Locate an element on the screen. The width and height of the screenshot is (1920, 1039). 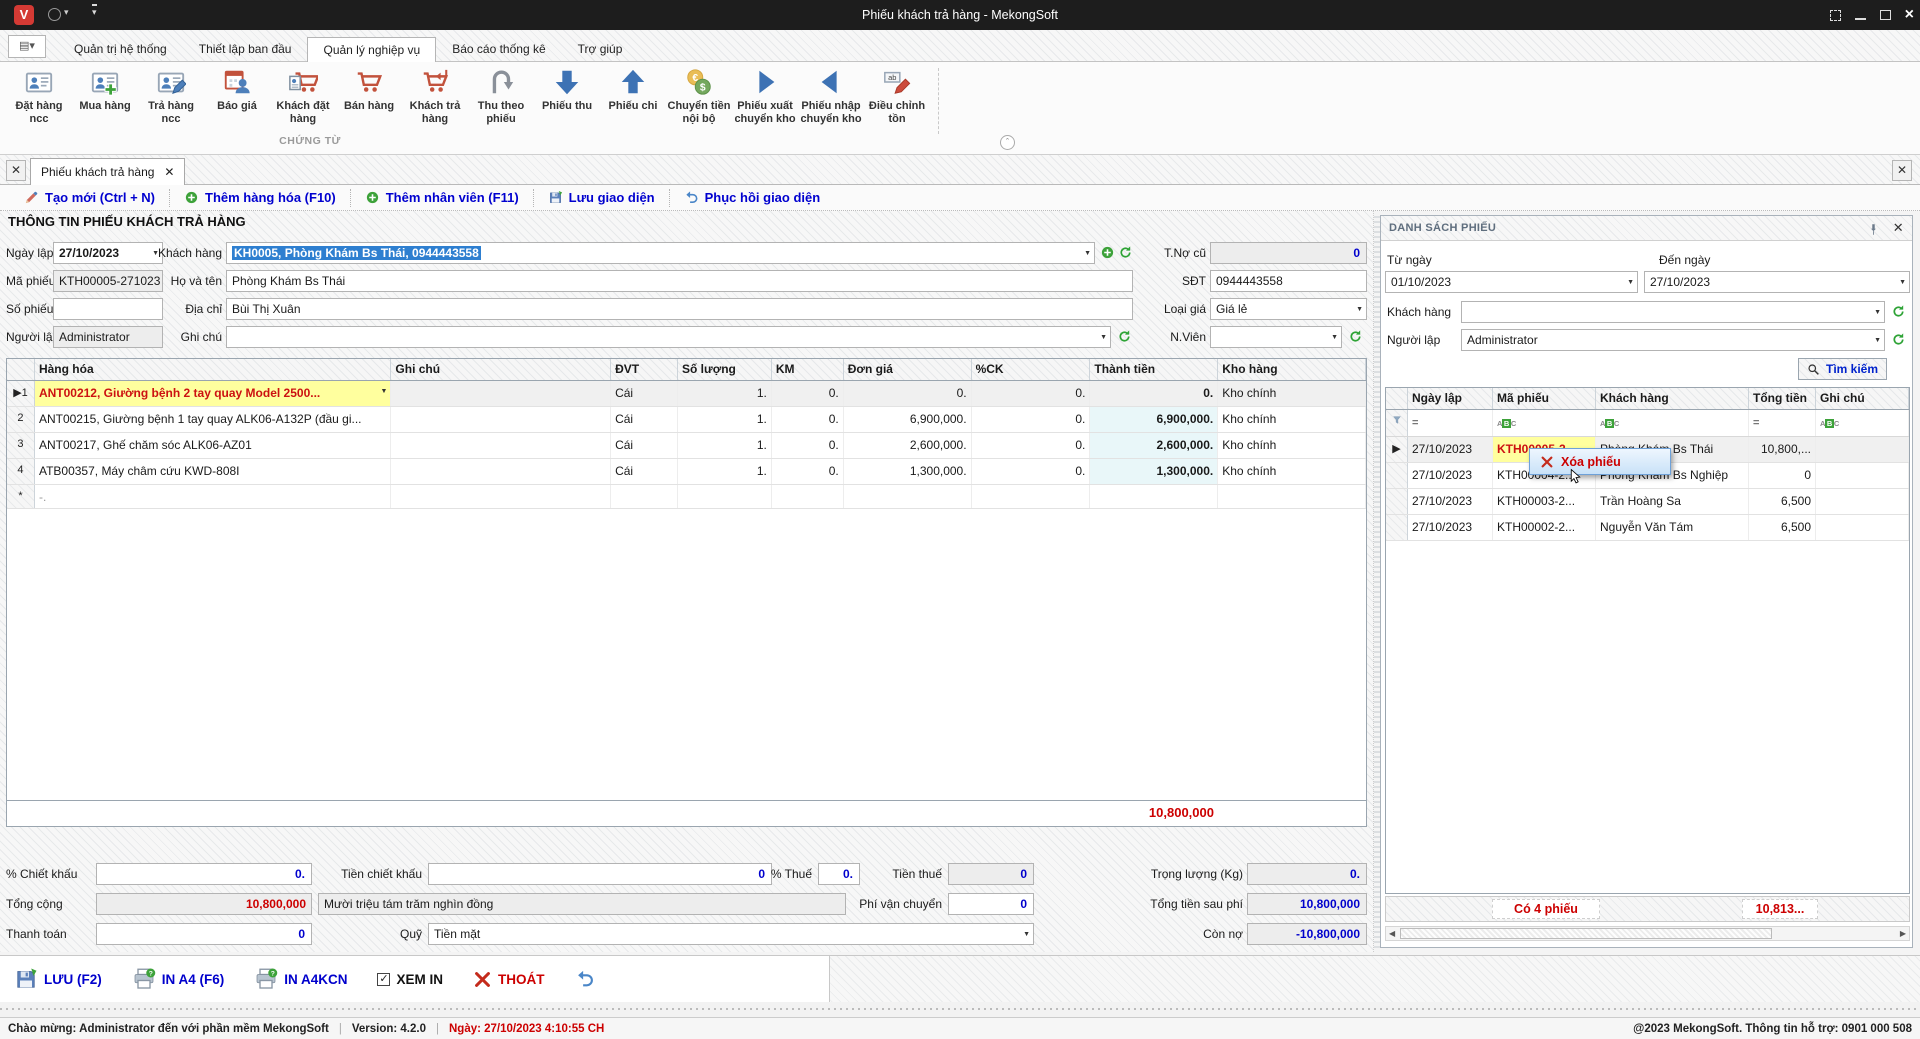
exit-button: THOÁT is located at coordinates (509, 979).